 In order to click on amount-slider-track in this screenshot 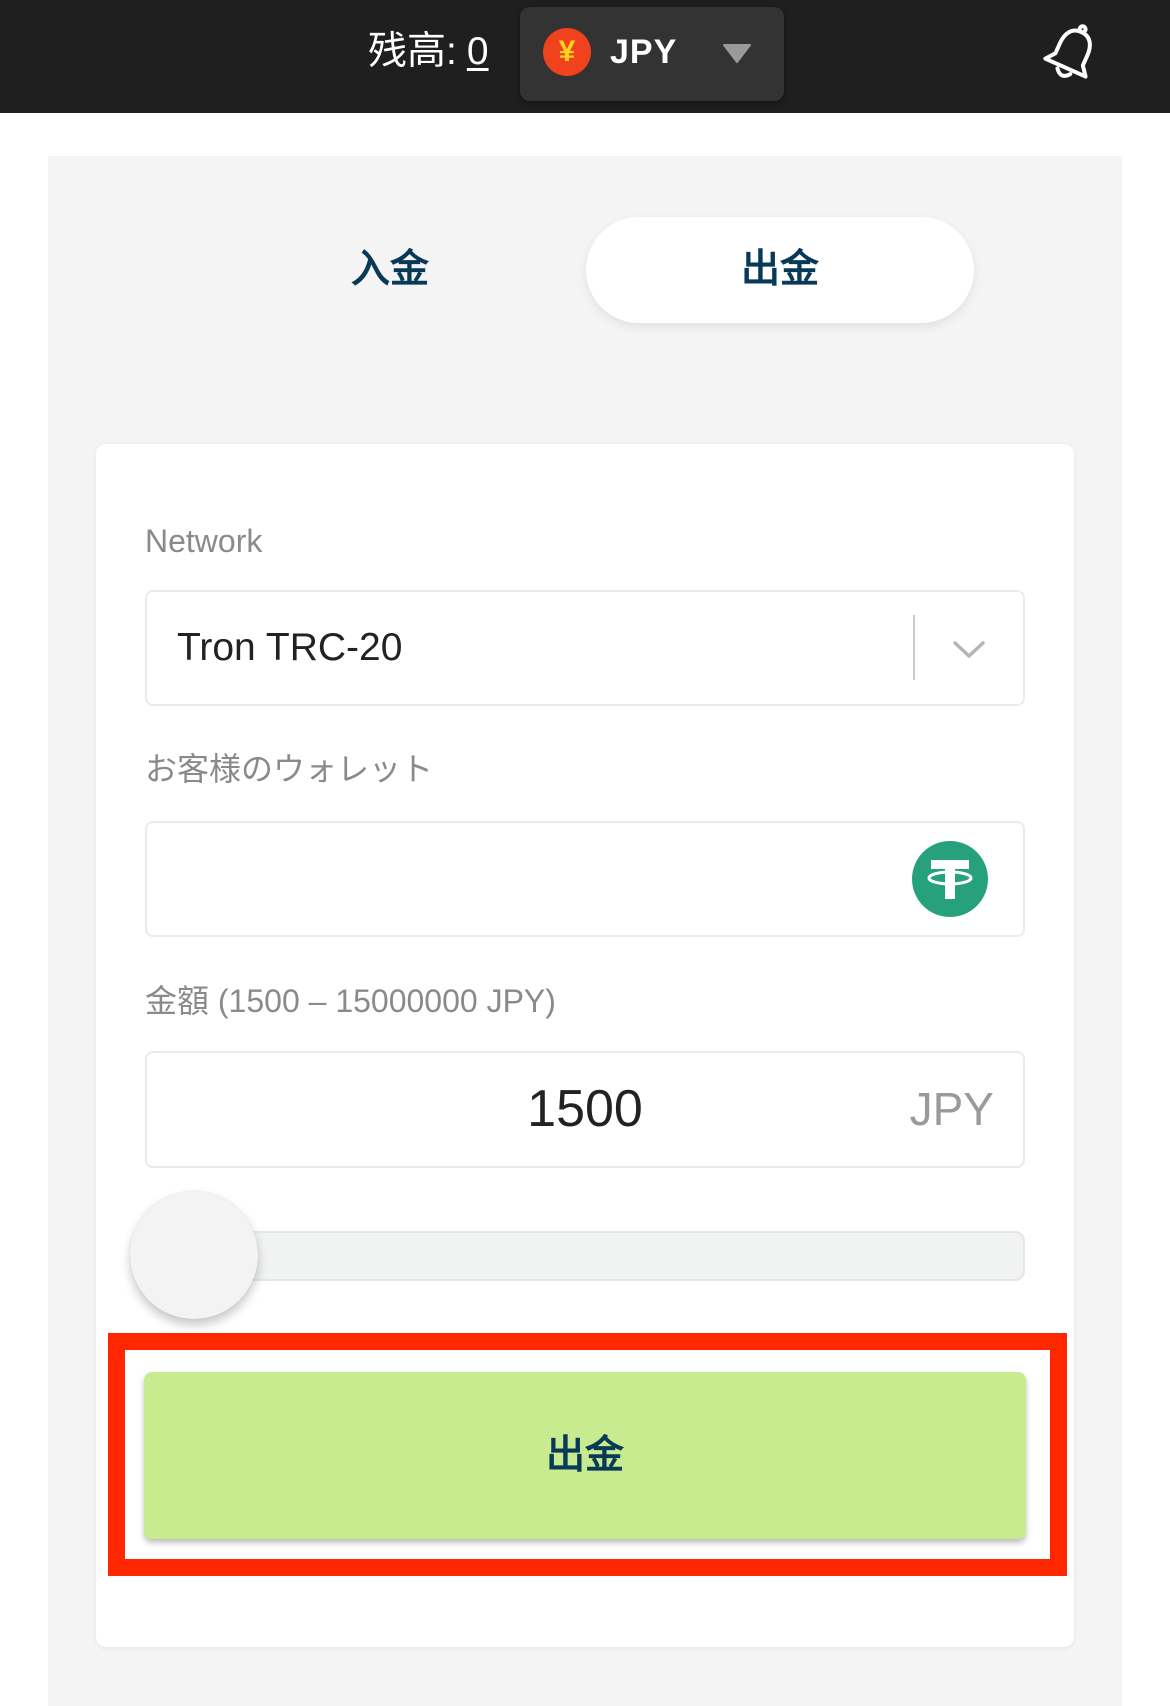, I will do `click(585, 1256)`.